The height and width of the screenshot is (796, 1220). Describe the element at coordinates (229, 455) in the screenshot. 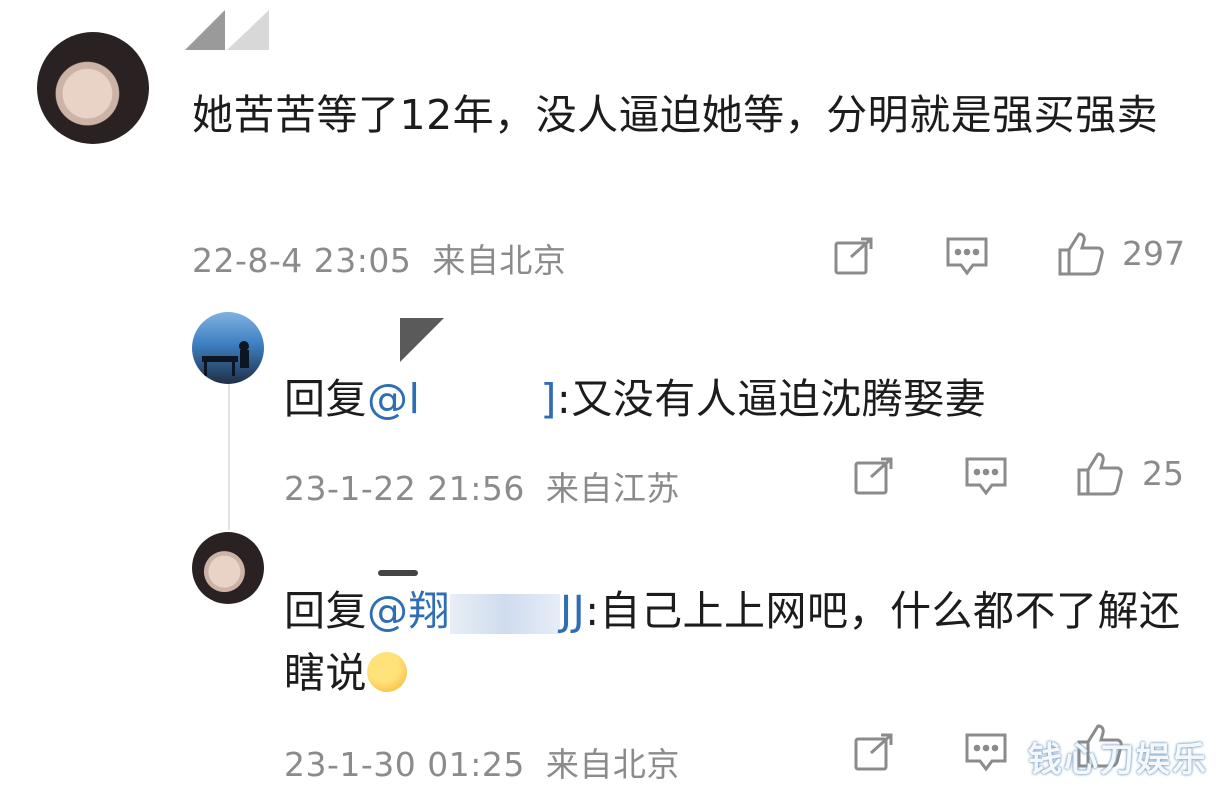

I see `thread-line` at that location.